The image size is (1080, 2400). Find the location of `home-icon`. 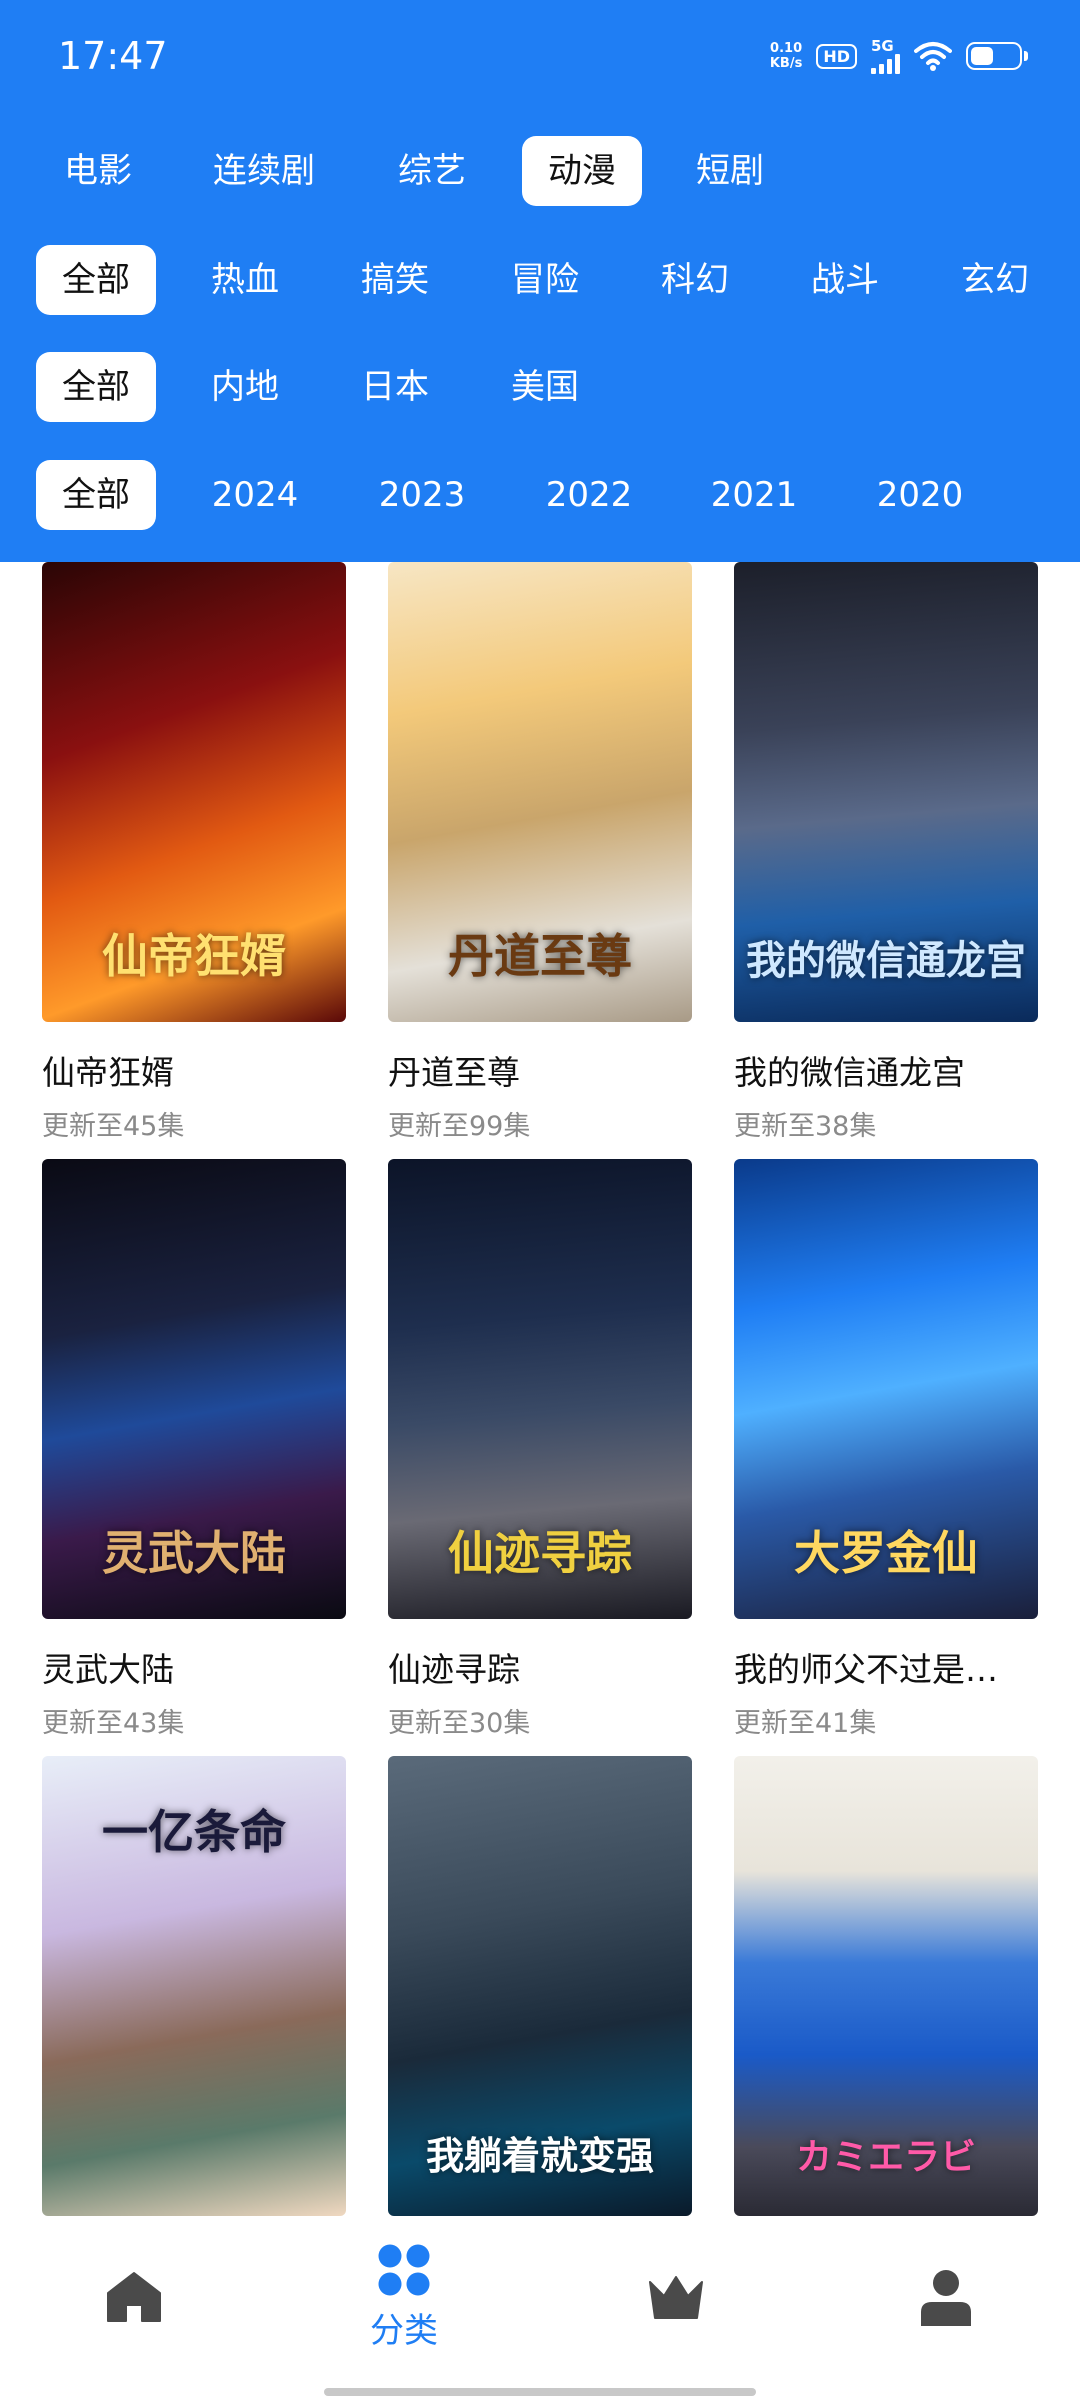

home-icon is located at coordinates (134, 2297).